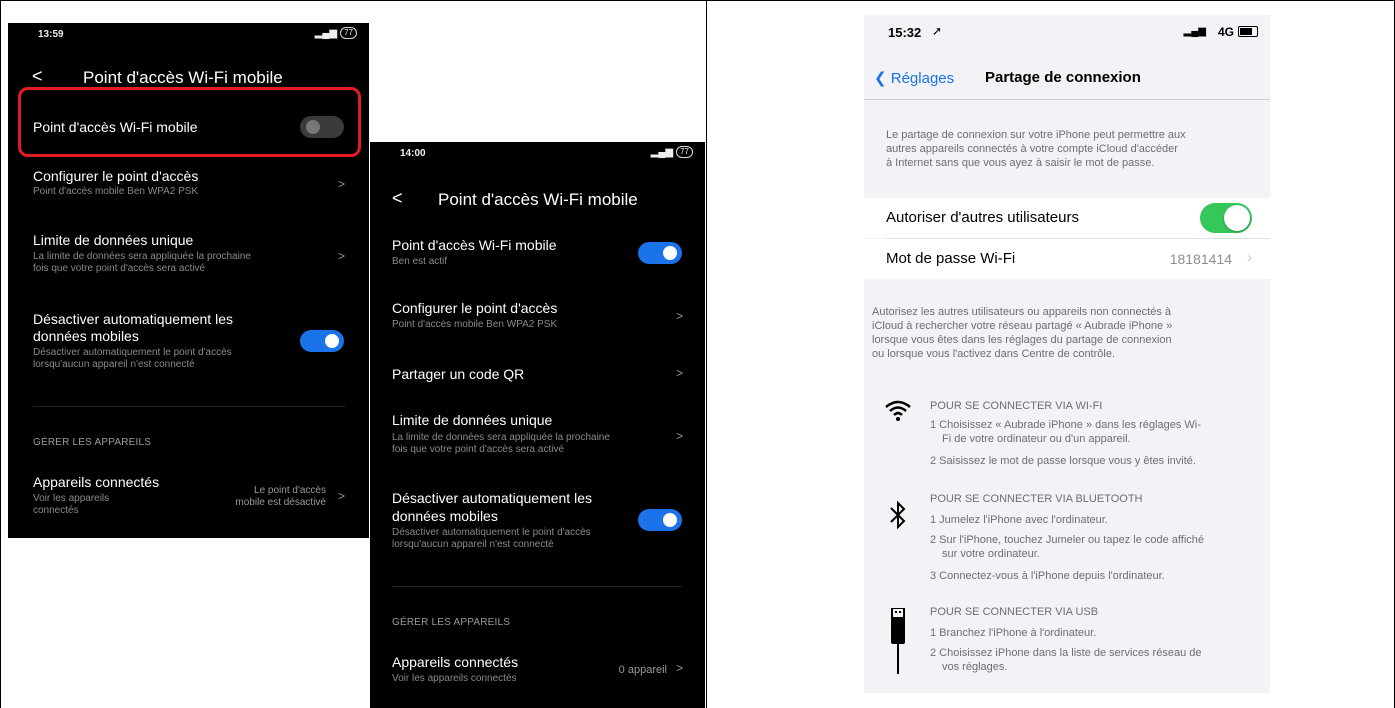 The height and width of the screenshot is (708, 1395). Describe the element at coordinates (71, 498) in the screenshot. I see `connected-devices-sub-1: Voir les appareils` at that location.